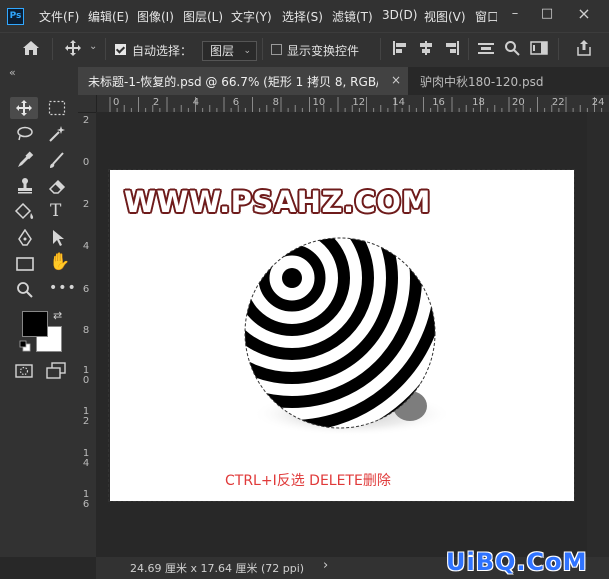 This screenshot has height=579, width=609. I want to click on dropdown-value: 图层, so click(222, 51).